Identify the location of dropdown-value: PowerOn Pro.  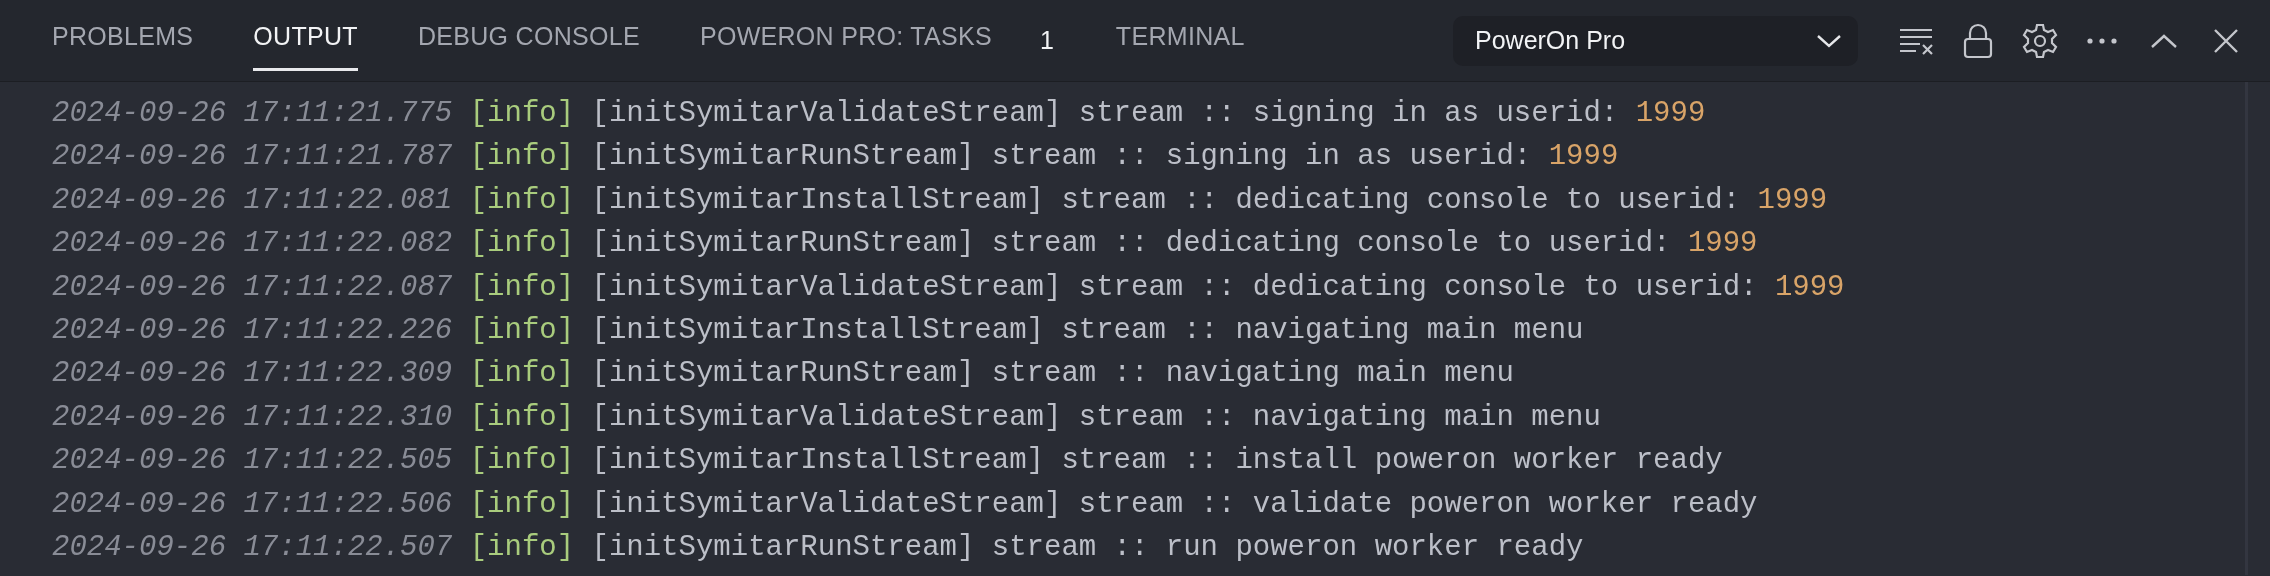
(1550, 40).